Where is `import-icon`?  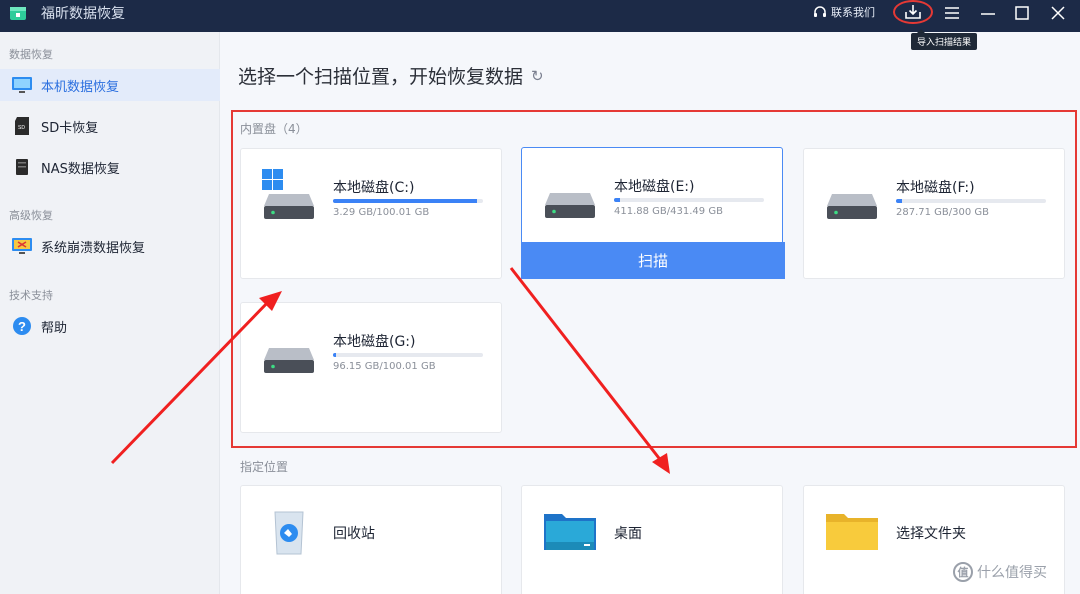 import-icon is located at coordinates (913, 12).